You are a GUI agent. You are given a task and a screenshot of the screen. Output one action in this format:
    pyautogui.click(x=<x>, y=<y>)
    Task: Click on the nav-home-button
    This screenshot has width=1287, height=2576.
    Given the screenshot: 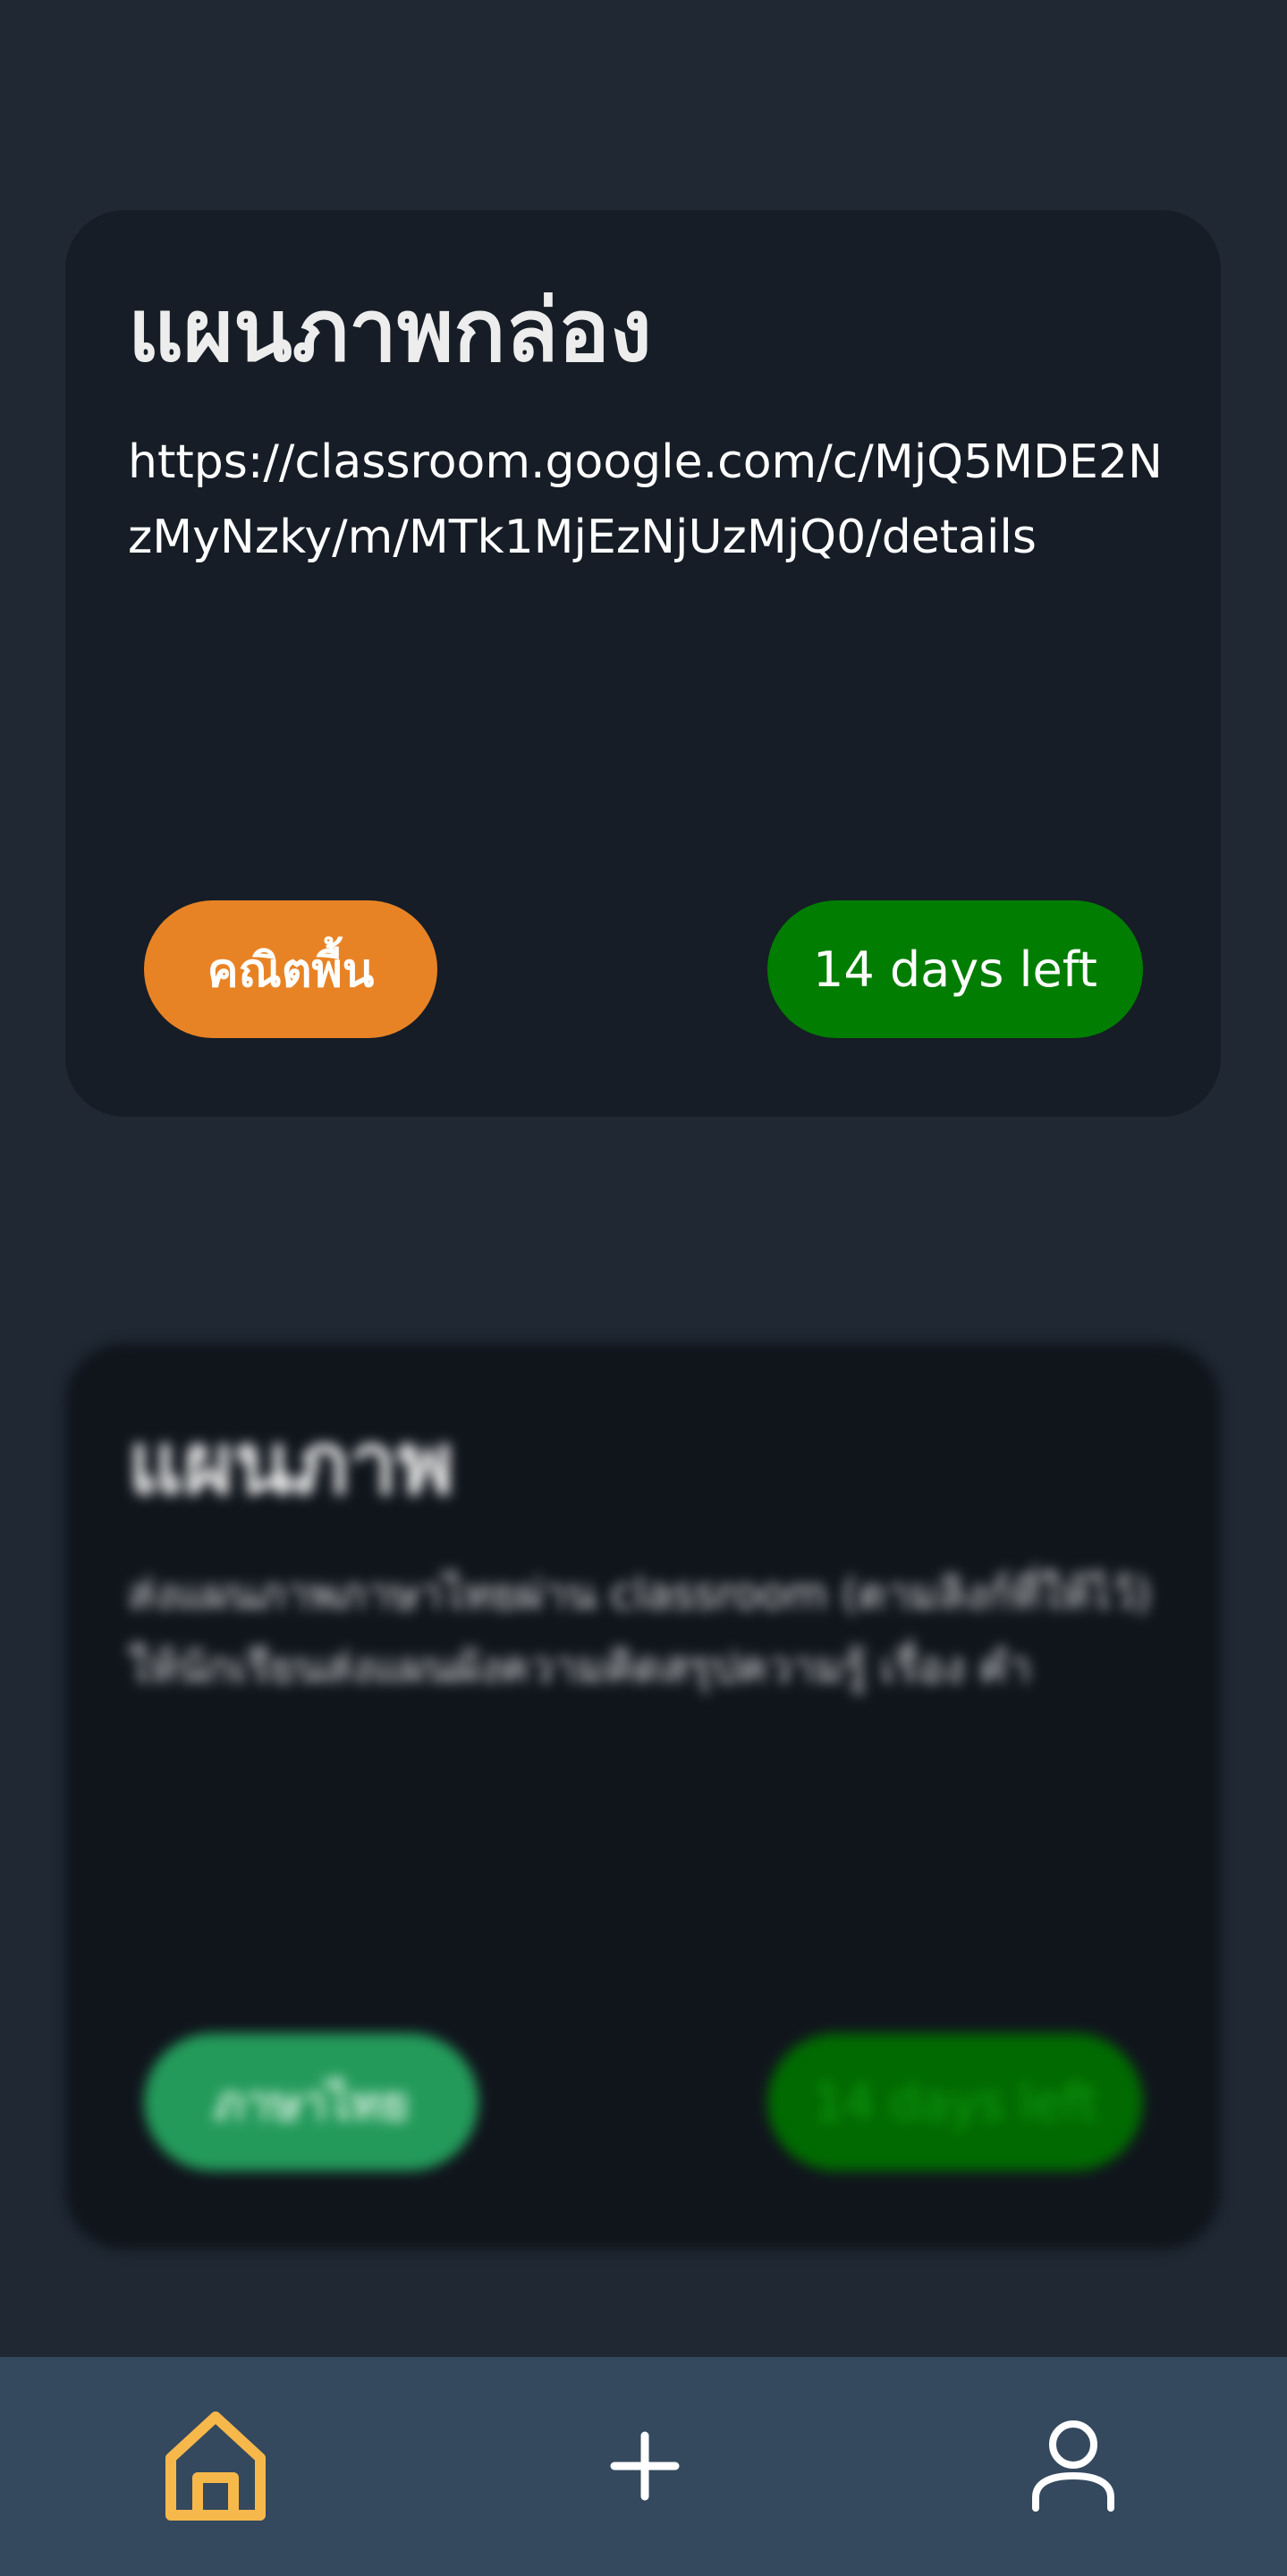 What is the action you would take?
    pyautogui.click(x=215, y=2466)
    